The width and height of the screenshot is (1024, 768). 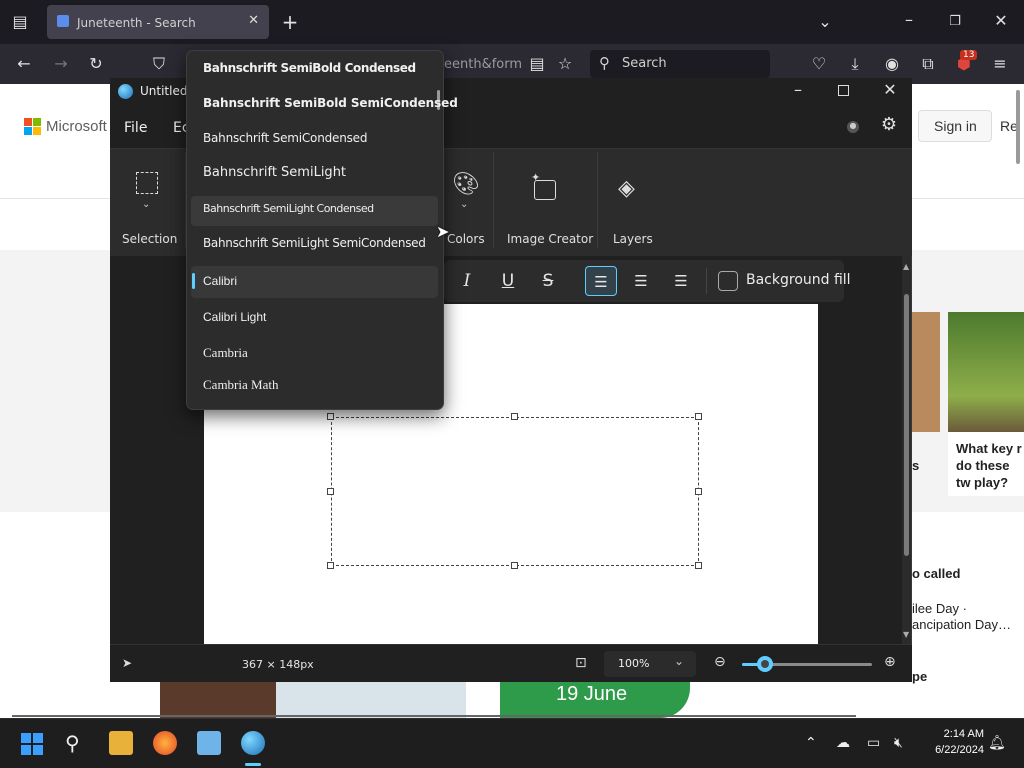 What do you see at coordinates (288, 208) in the screenshot?
I see `font-item: Bahnschrift SemiLight Condensed` at bounding box center [288, 208].